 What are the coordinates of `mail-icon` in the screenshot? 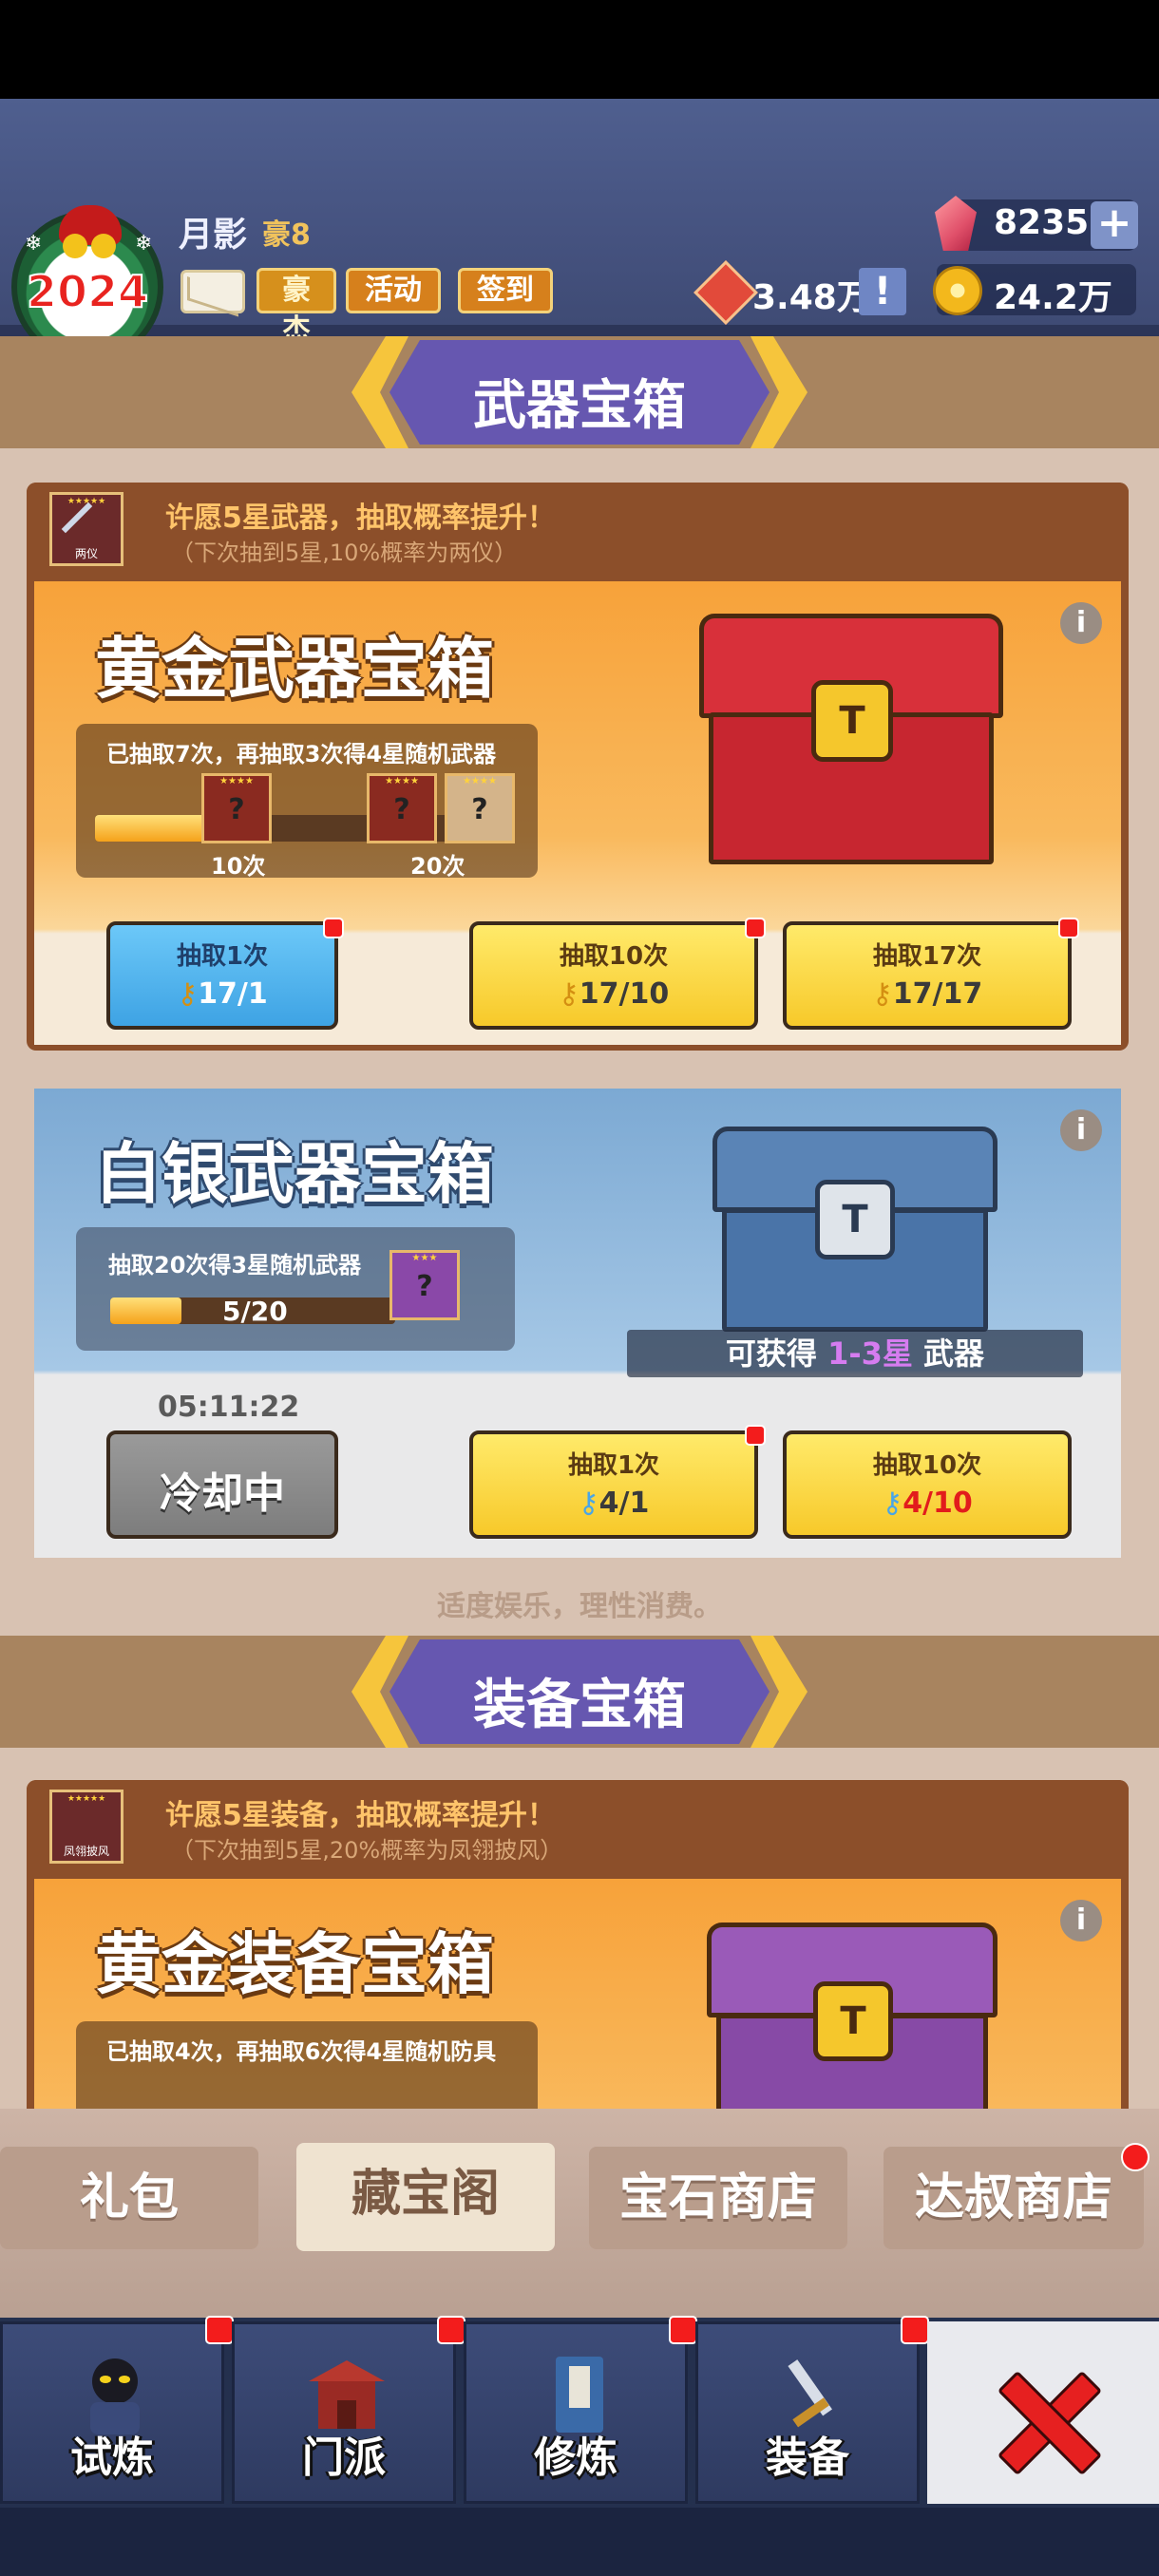 It's located at (212, 291).